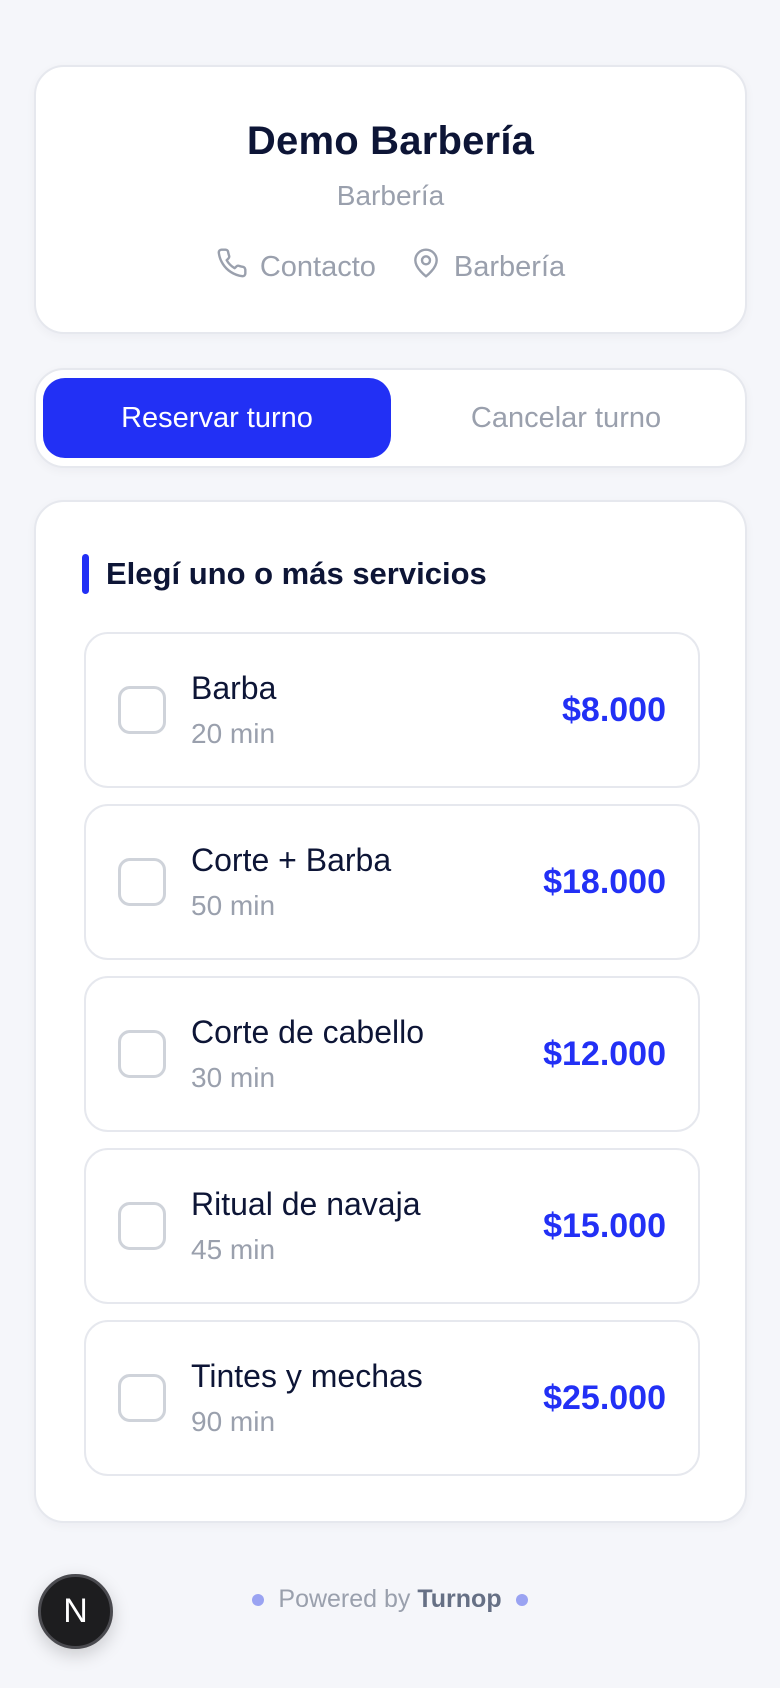 Image resolution: width=780 pixels, height=1688 pixels. I want to click on footer-prefix: Powered by, so click(344, 1599).